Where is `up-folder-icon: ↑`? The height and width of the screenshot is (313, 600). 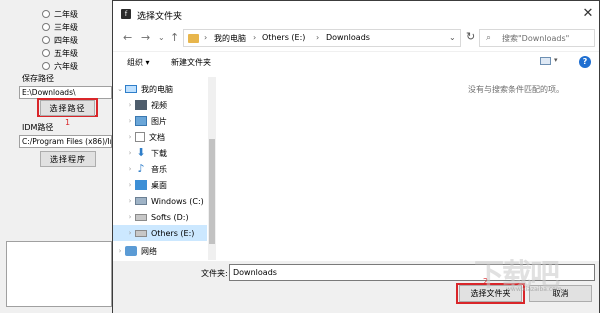
up-folder-icon: ↑ is located at coordinates (174, 38).